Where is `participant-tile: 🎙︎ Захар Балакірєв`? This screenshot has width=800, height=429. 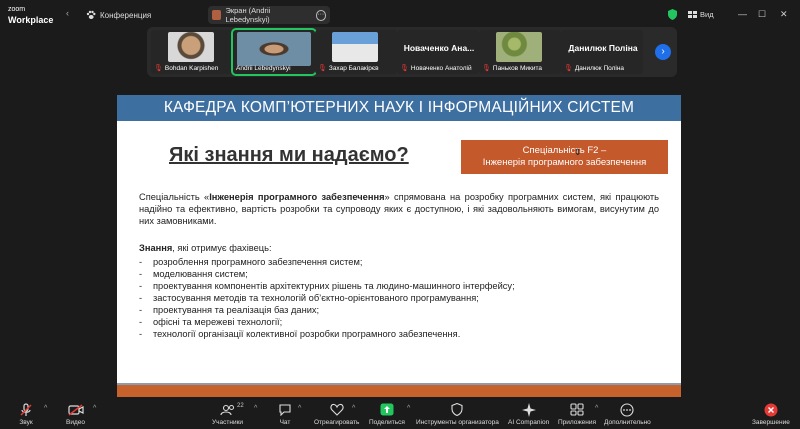 participant-tile: 🎙︎ Захар Балакірєв is located at coordinates (356, 52).